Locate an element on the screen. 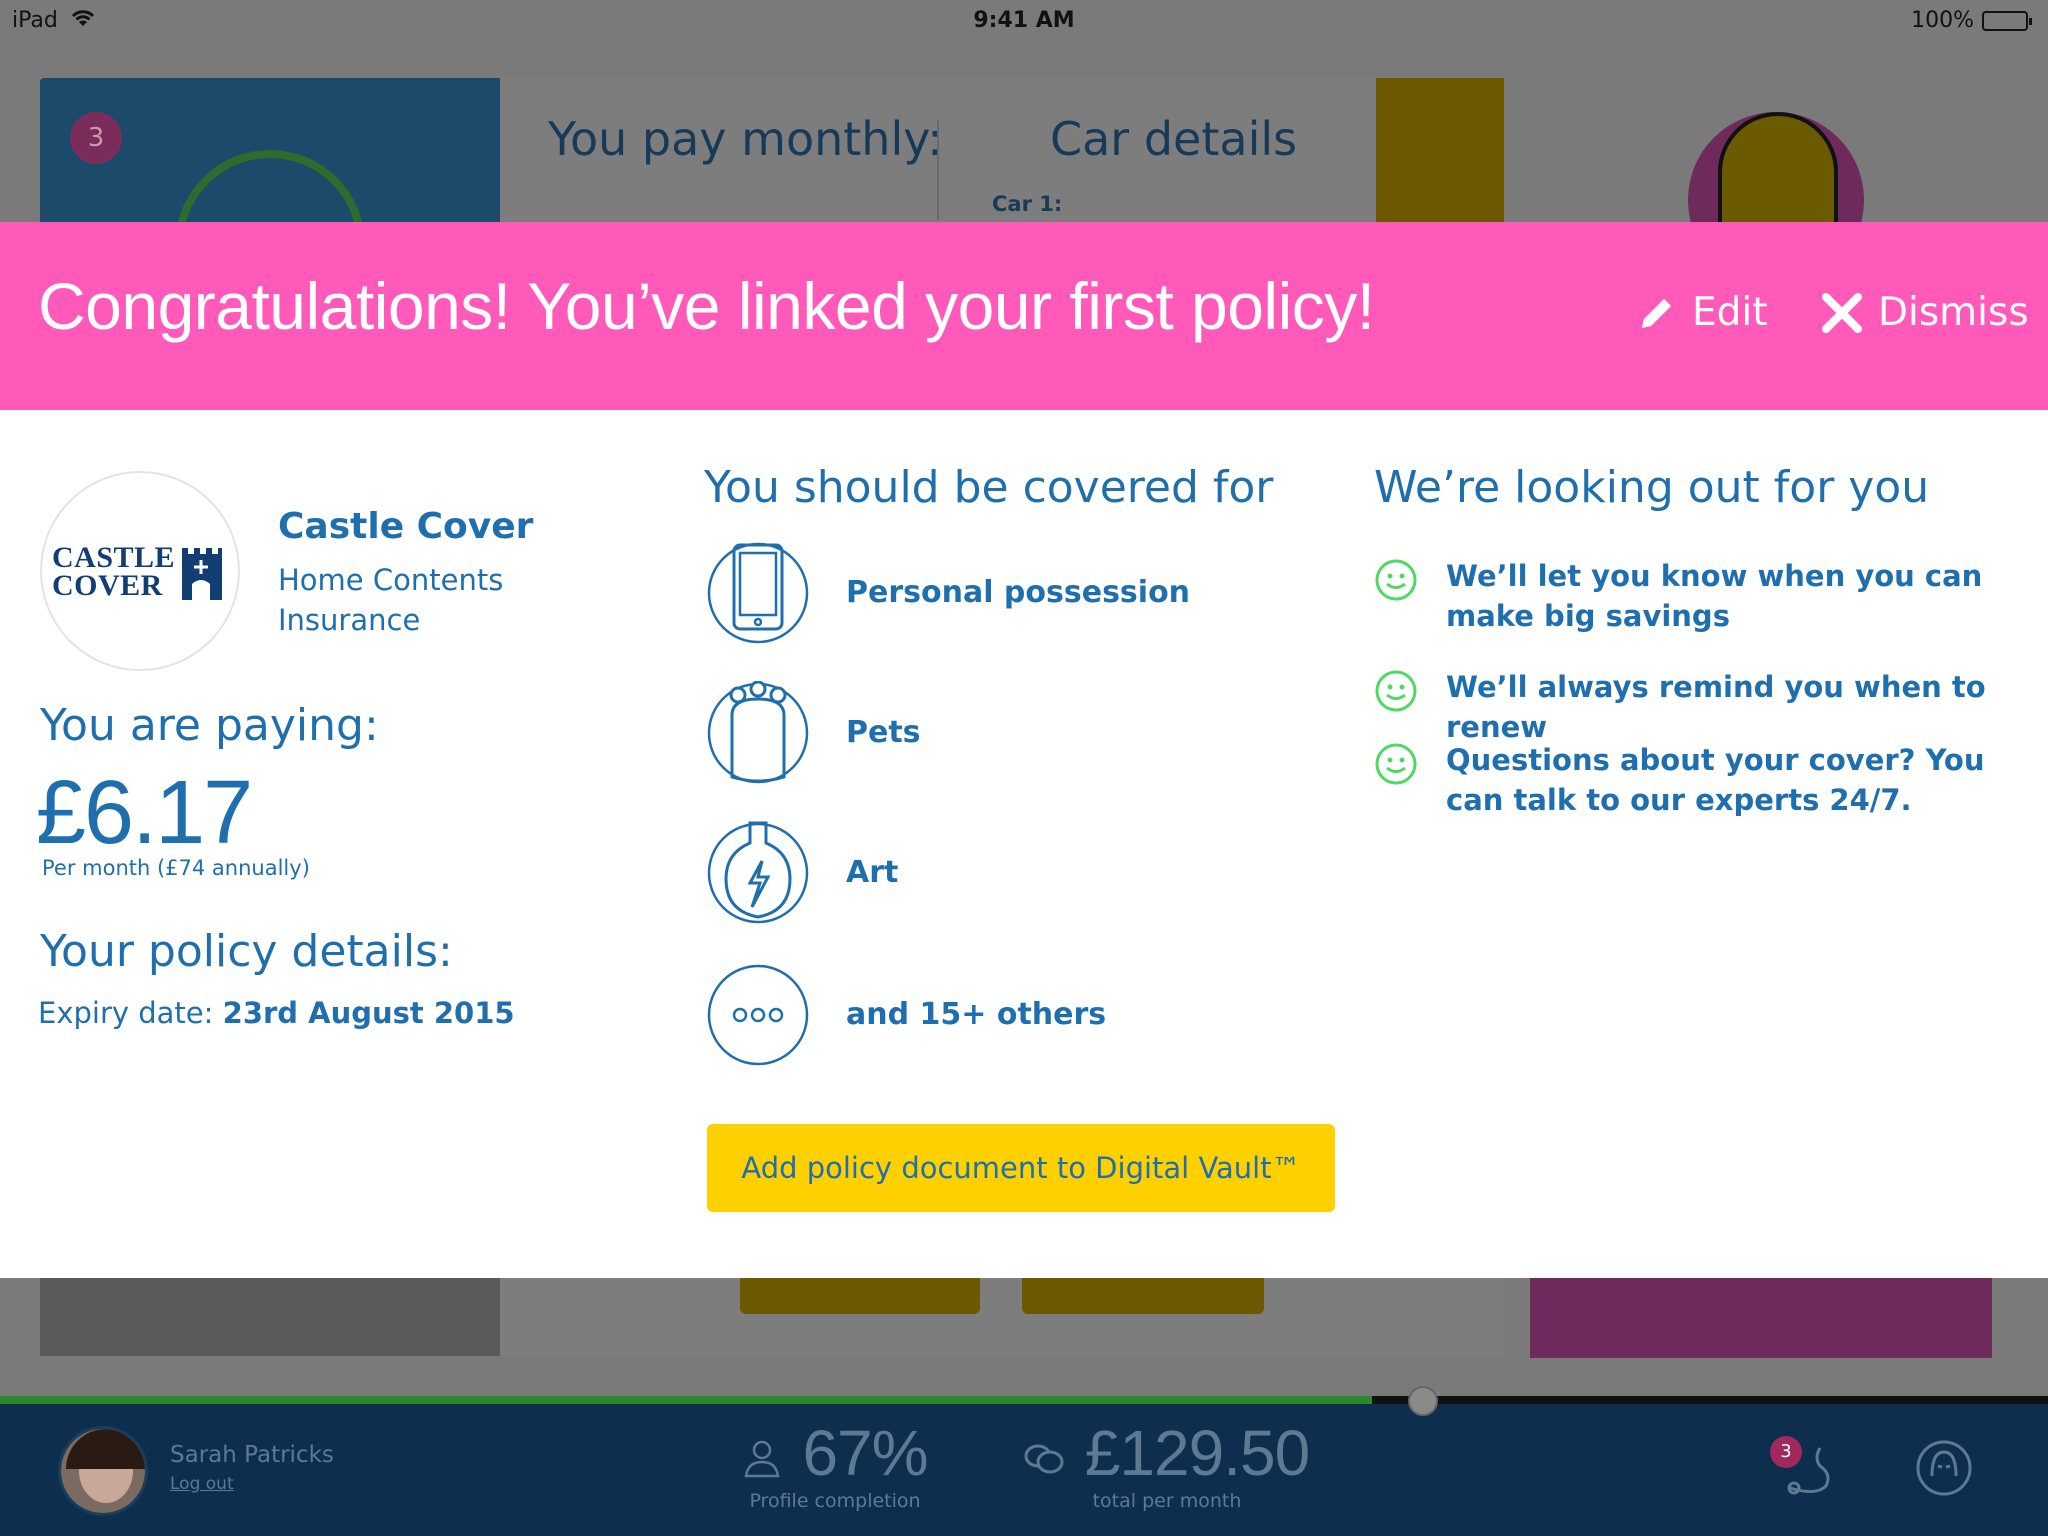  expiry-date: Expiry date: 23rd August 2015 is located at coordinates (276, 1013).